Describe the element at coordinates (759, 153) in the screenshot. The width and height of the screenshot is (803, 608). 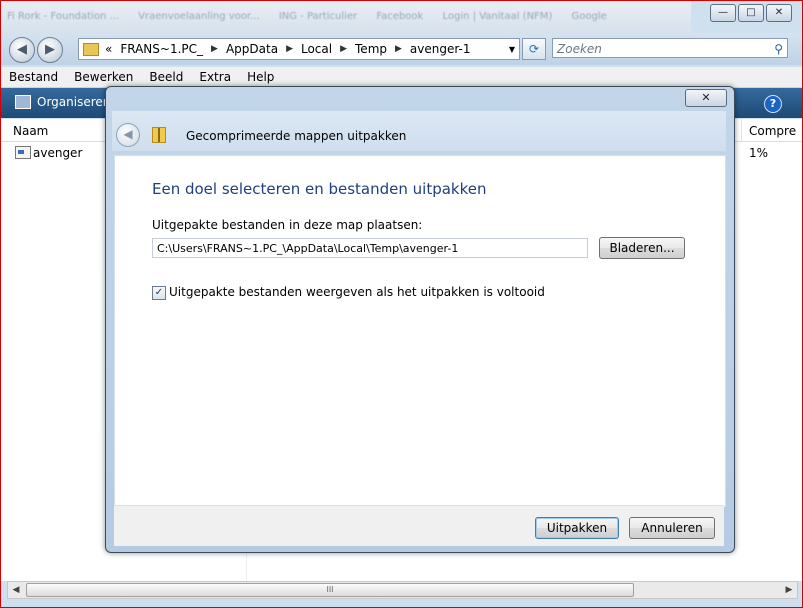
I see `file-compression: 1%` at that location.